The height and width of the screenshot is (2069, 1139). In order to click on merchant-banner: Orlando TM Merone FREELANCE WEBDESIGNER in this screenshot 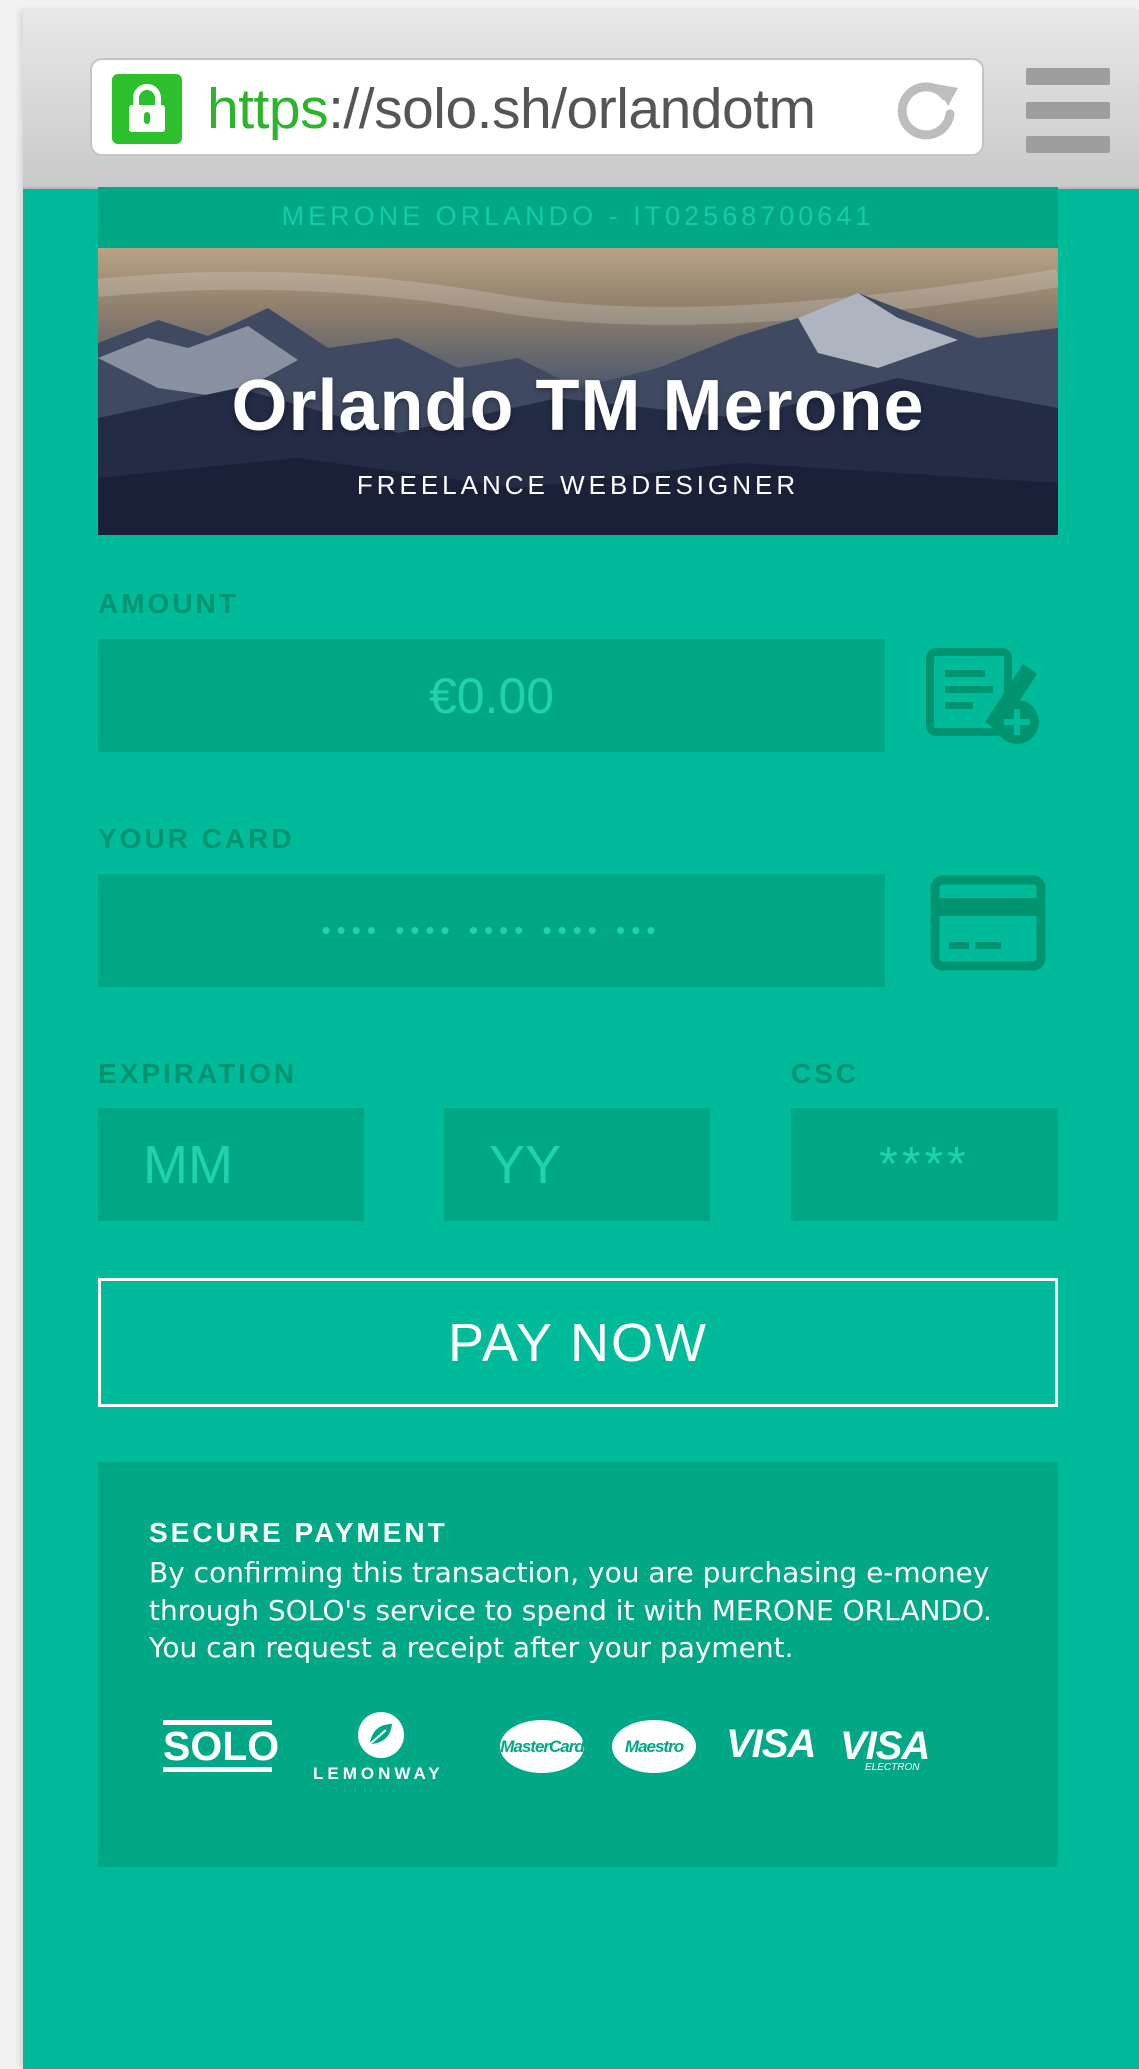, I will do `click(578, 391)`.